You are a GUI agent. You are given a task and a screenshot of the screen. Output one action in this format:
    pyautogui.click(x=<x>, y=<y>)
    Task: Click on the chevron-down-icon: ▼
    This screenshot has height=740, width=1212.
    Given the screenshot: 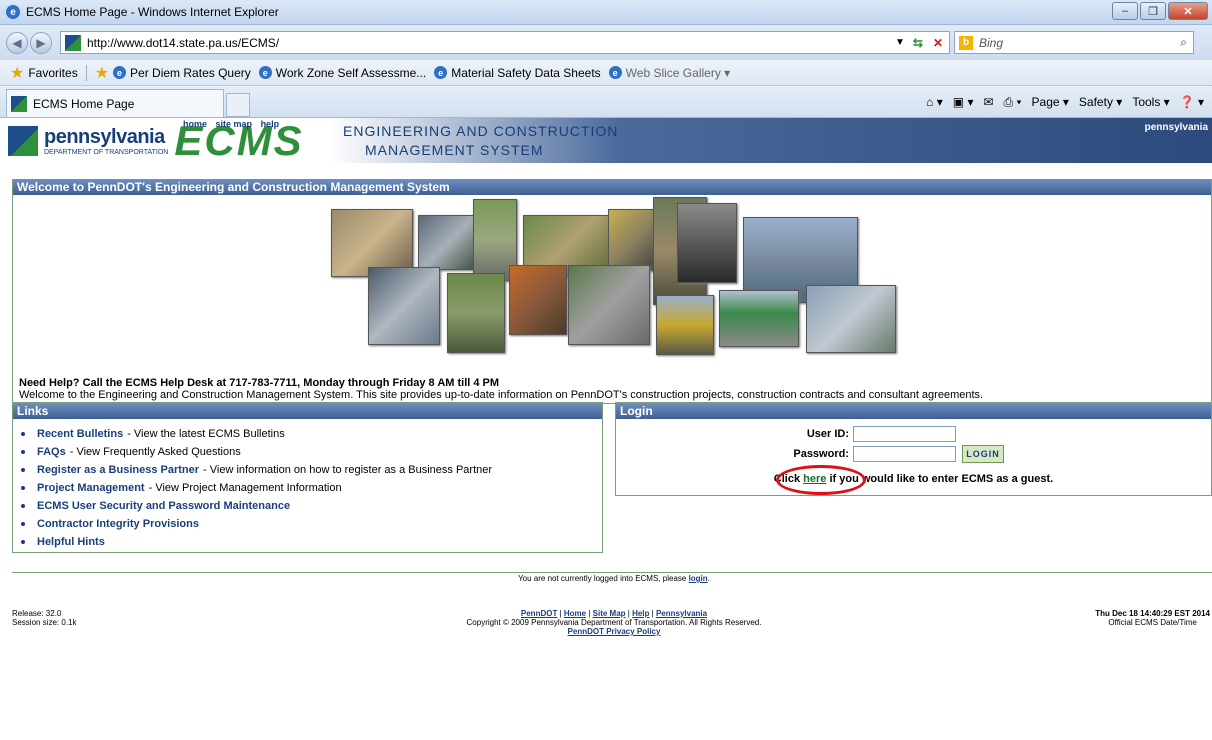 What is the action you would take?
    pyautogui.click(x=900, y=42)
    